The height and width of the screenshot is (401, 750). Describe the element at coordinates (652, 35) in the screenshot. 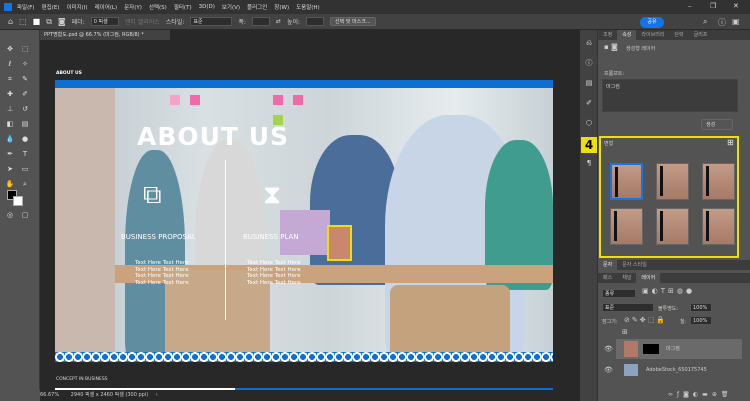

I see `tab-libraries: 라이브러리` at that location.